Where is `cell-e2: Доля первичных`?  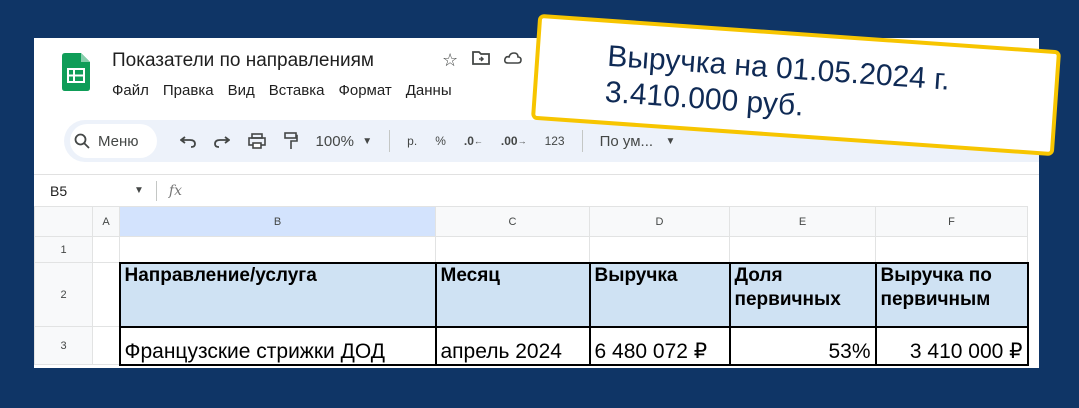 cell-e2: Доля первичных is located at coordinates (802, 294).